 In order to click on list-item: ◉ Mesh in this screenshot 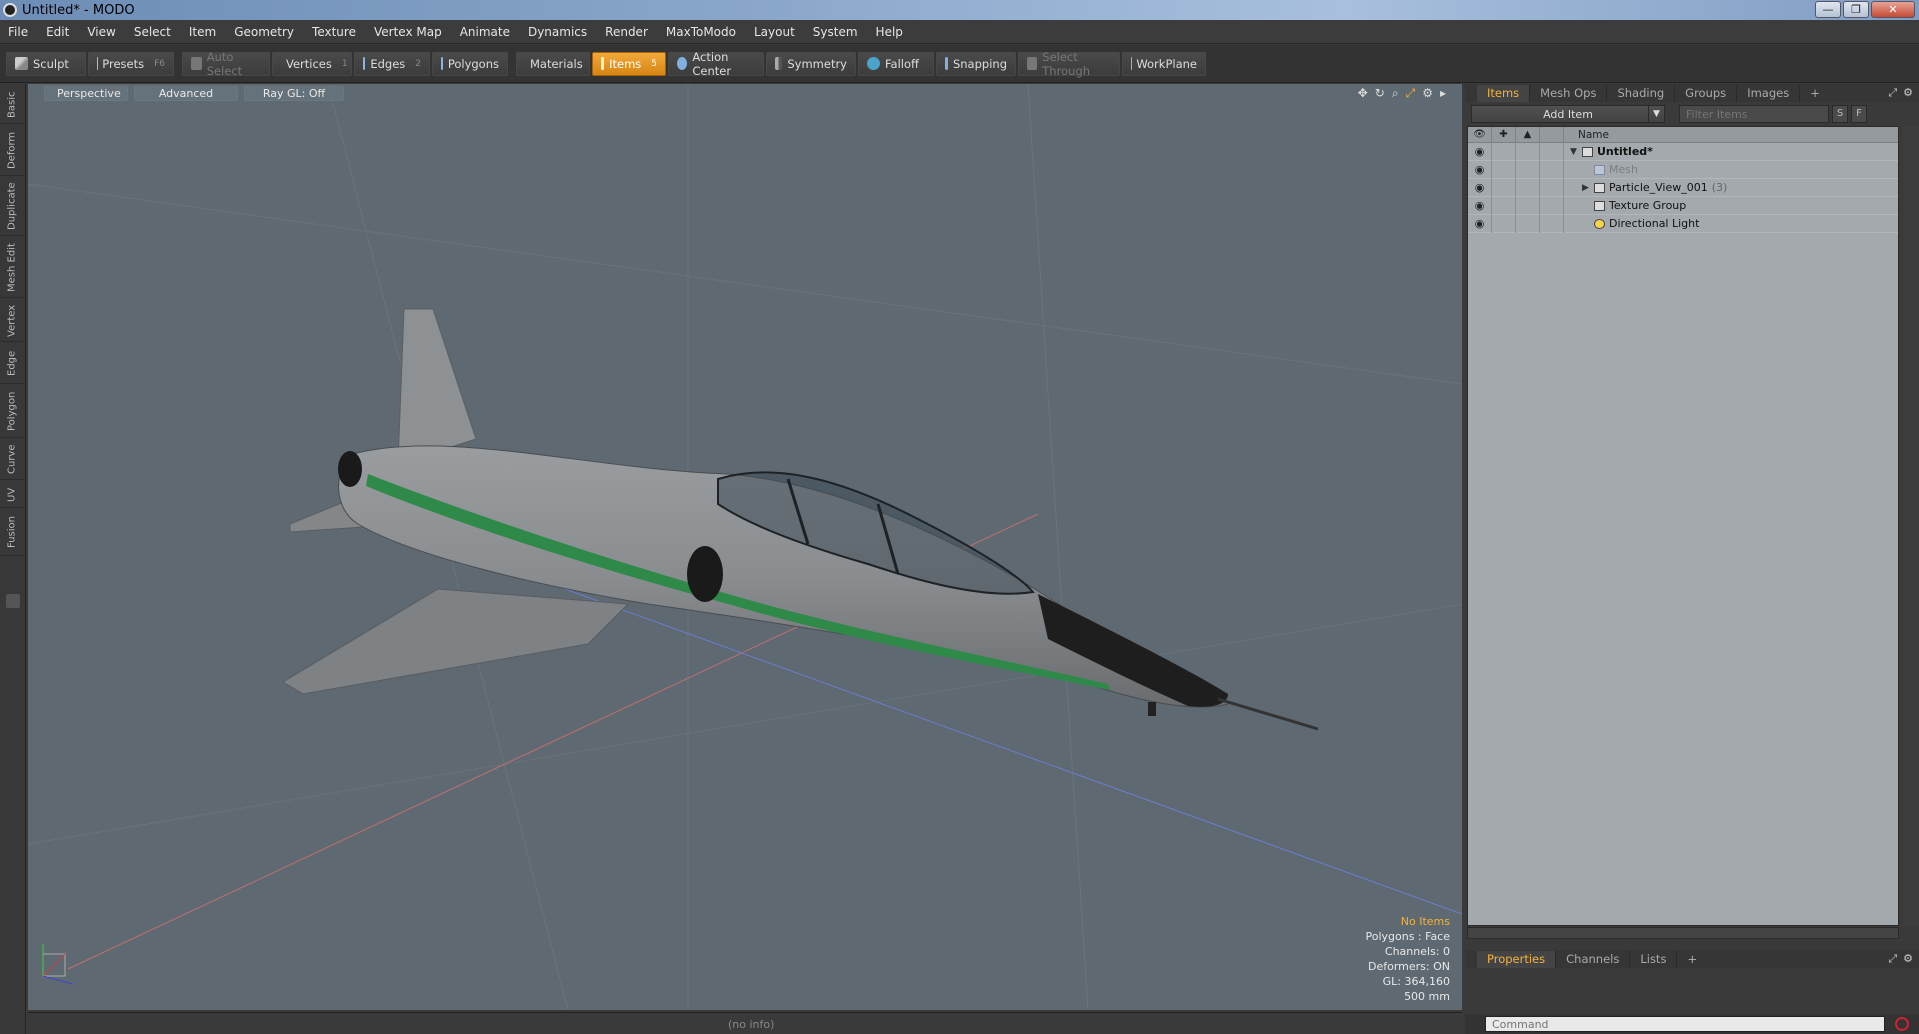, I will do `click(1683, 169)`.